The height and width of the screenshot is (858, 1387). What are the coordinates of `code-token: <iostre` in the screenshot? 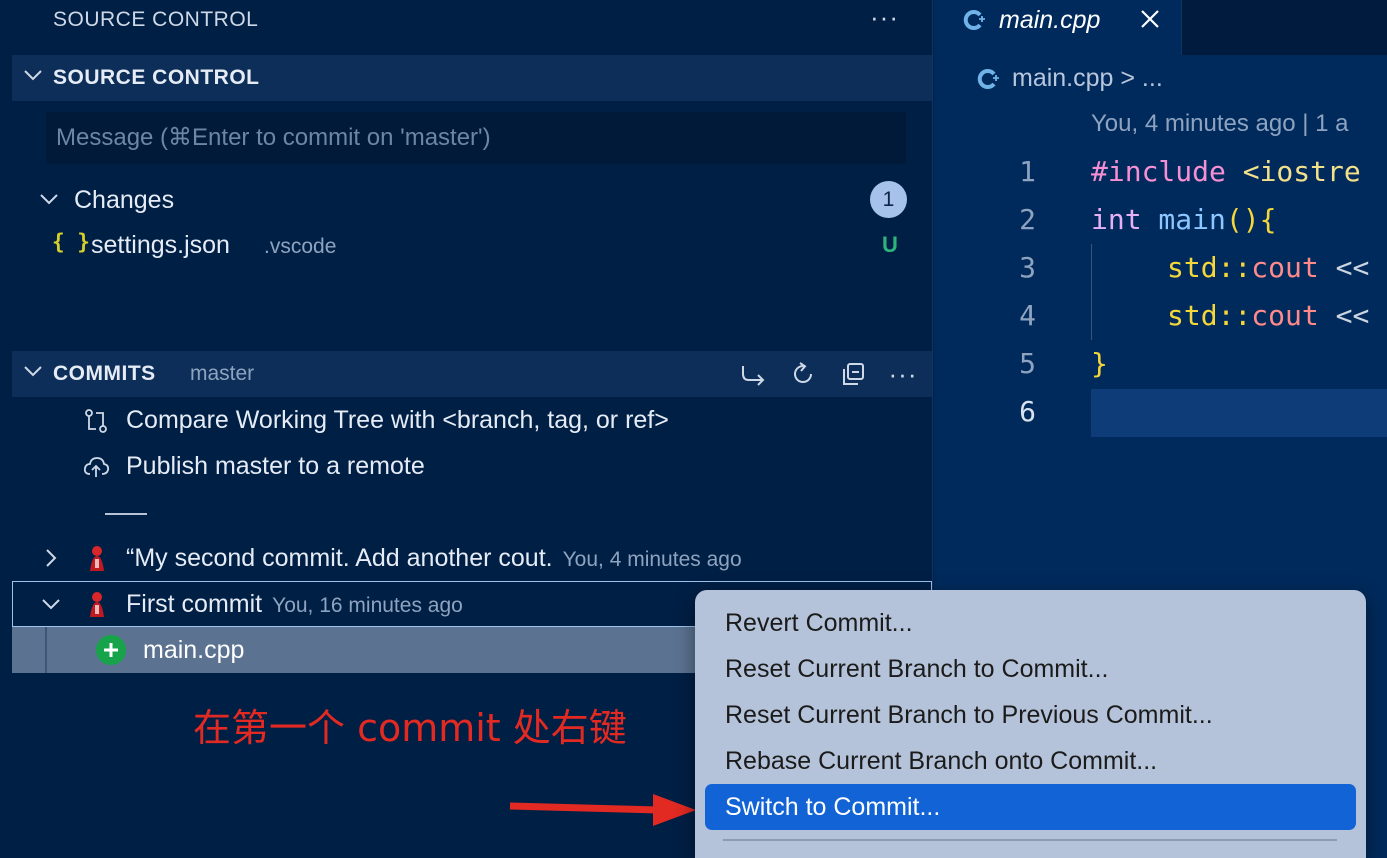 It's located at (1293, 171).